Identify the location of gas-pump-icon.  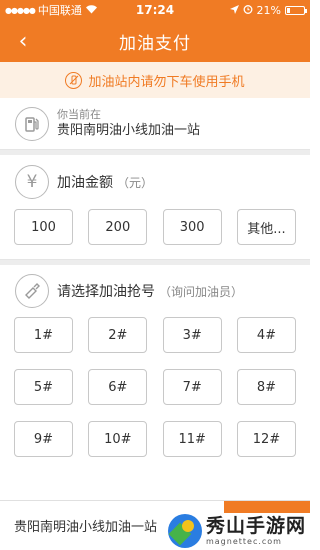
(32, 123).